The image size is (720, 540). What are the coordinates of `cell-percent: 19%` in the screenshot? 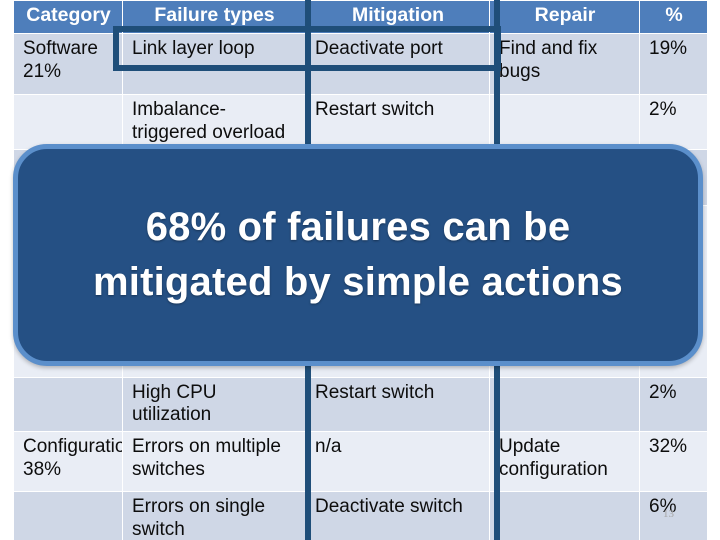 It's located at (673, 64).